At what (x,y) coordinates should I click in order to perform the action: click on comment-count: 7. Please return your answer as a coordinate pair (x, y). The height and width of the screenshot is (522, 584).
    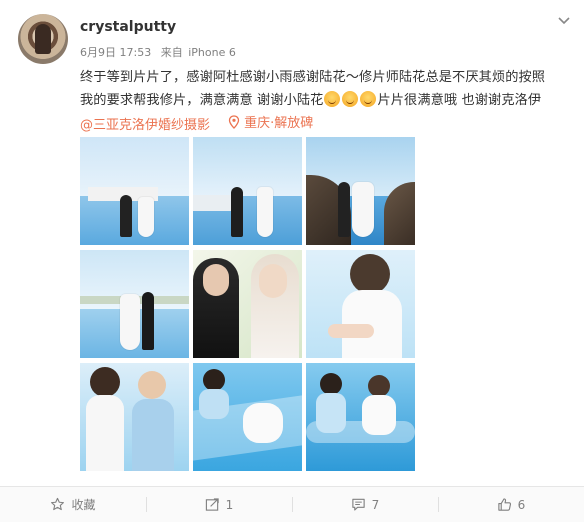
    Looking at the image, I should click on (375, 504).